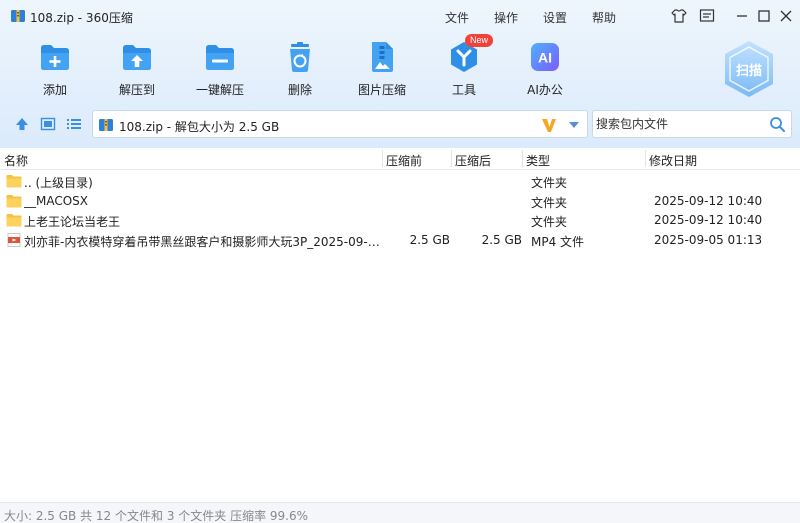  I want to click on title-bar: 108.zip - 360压缩 文件 操作 设置 帮助, so click(400, 16).